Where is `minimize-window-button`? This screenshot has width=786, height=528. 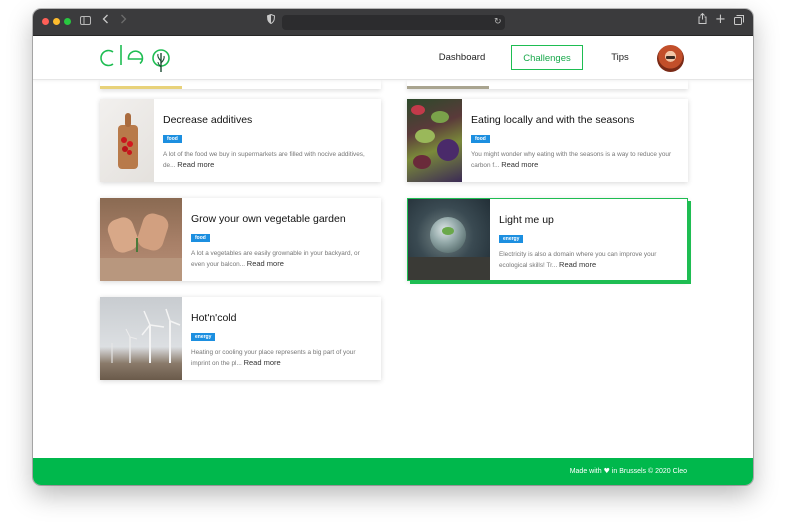
minimize-window-button is located at coordinates (56, 21).